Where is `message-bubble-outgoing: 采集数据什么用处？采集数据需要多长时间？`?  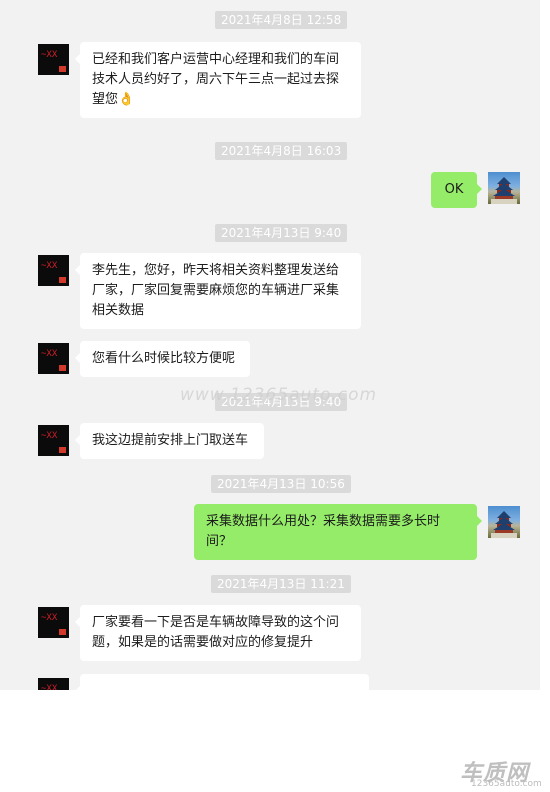
message-bubble-outgoing: 采集数据什么用处？采集数据需要多长时间？ is located at coordinates (338, 532).